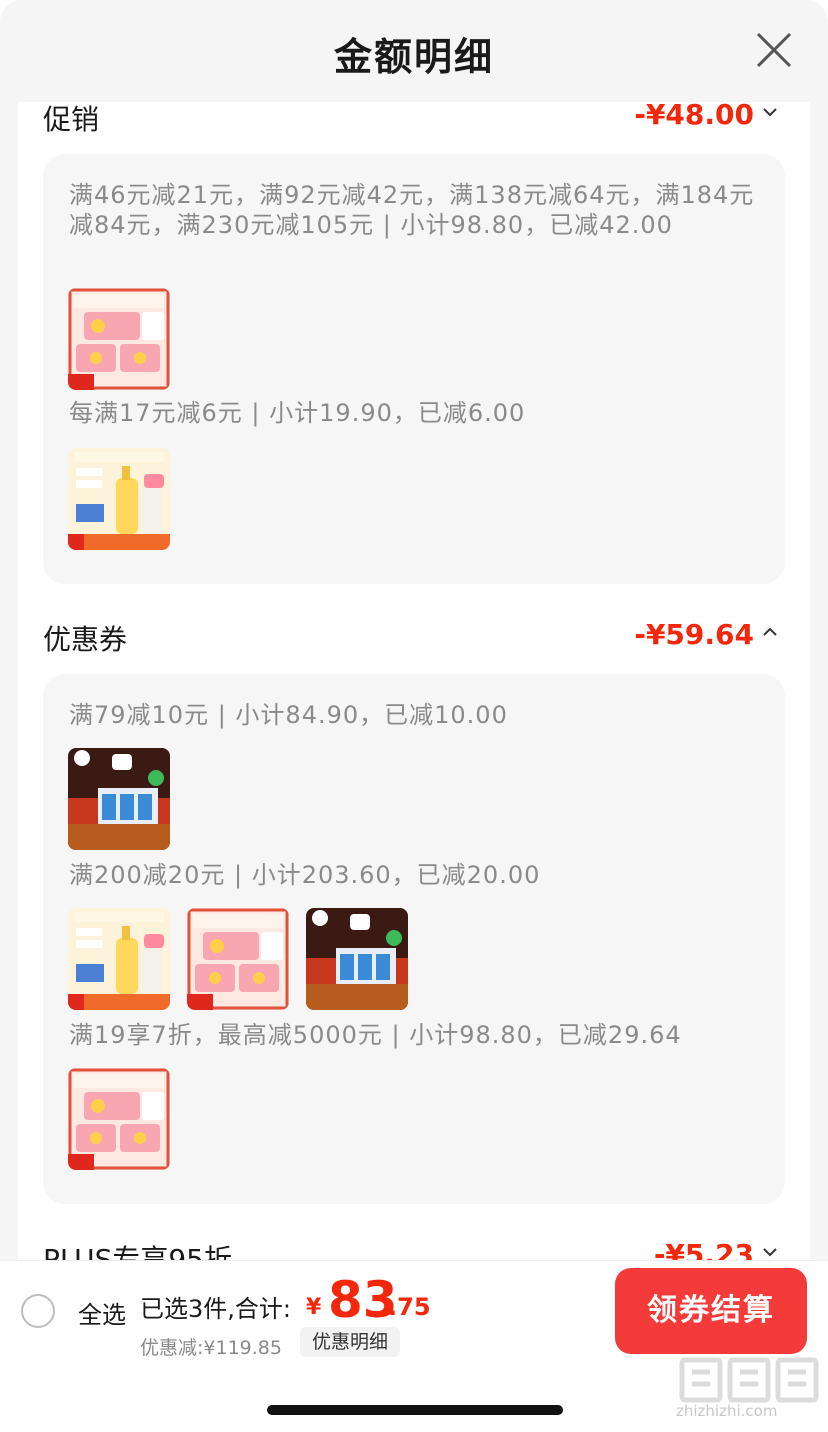 This screenshot has height=1432, width=828. What do you see at coordinates (413, 57) in the screenshot?
I see `sheet-title: 金额明细` at bounding box center [413, 57].